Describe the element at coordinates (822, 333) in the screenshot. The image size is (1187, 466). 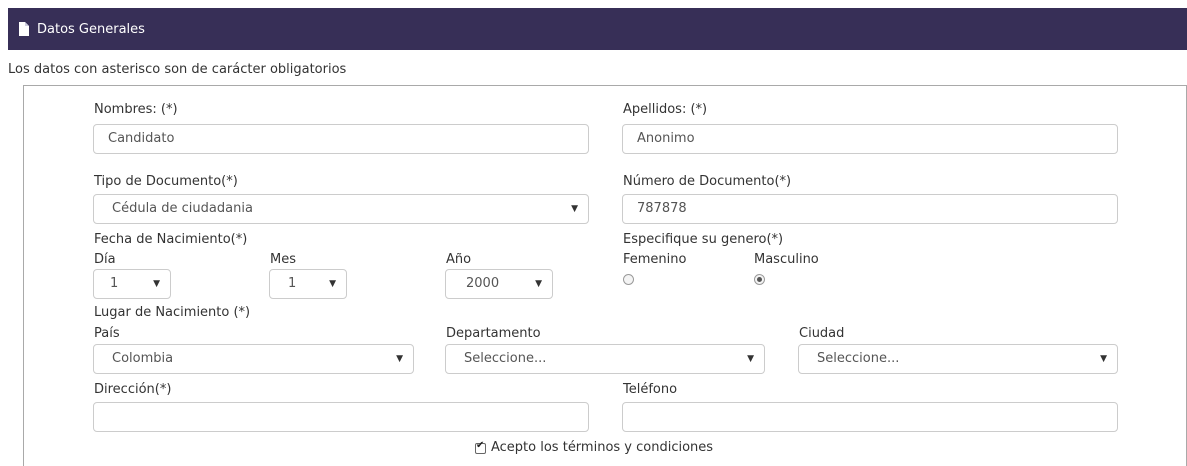
I see `ciudad-label: Ciudad` at that location.